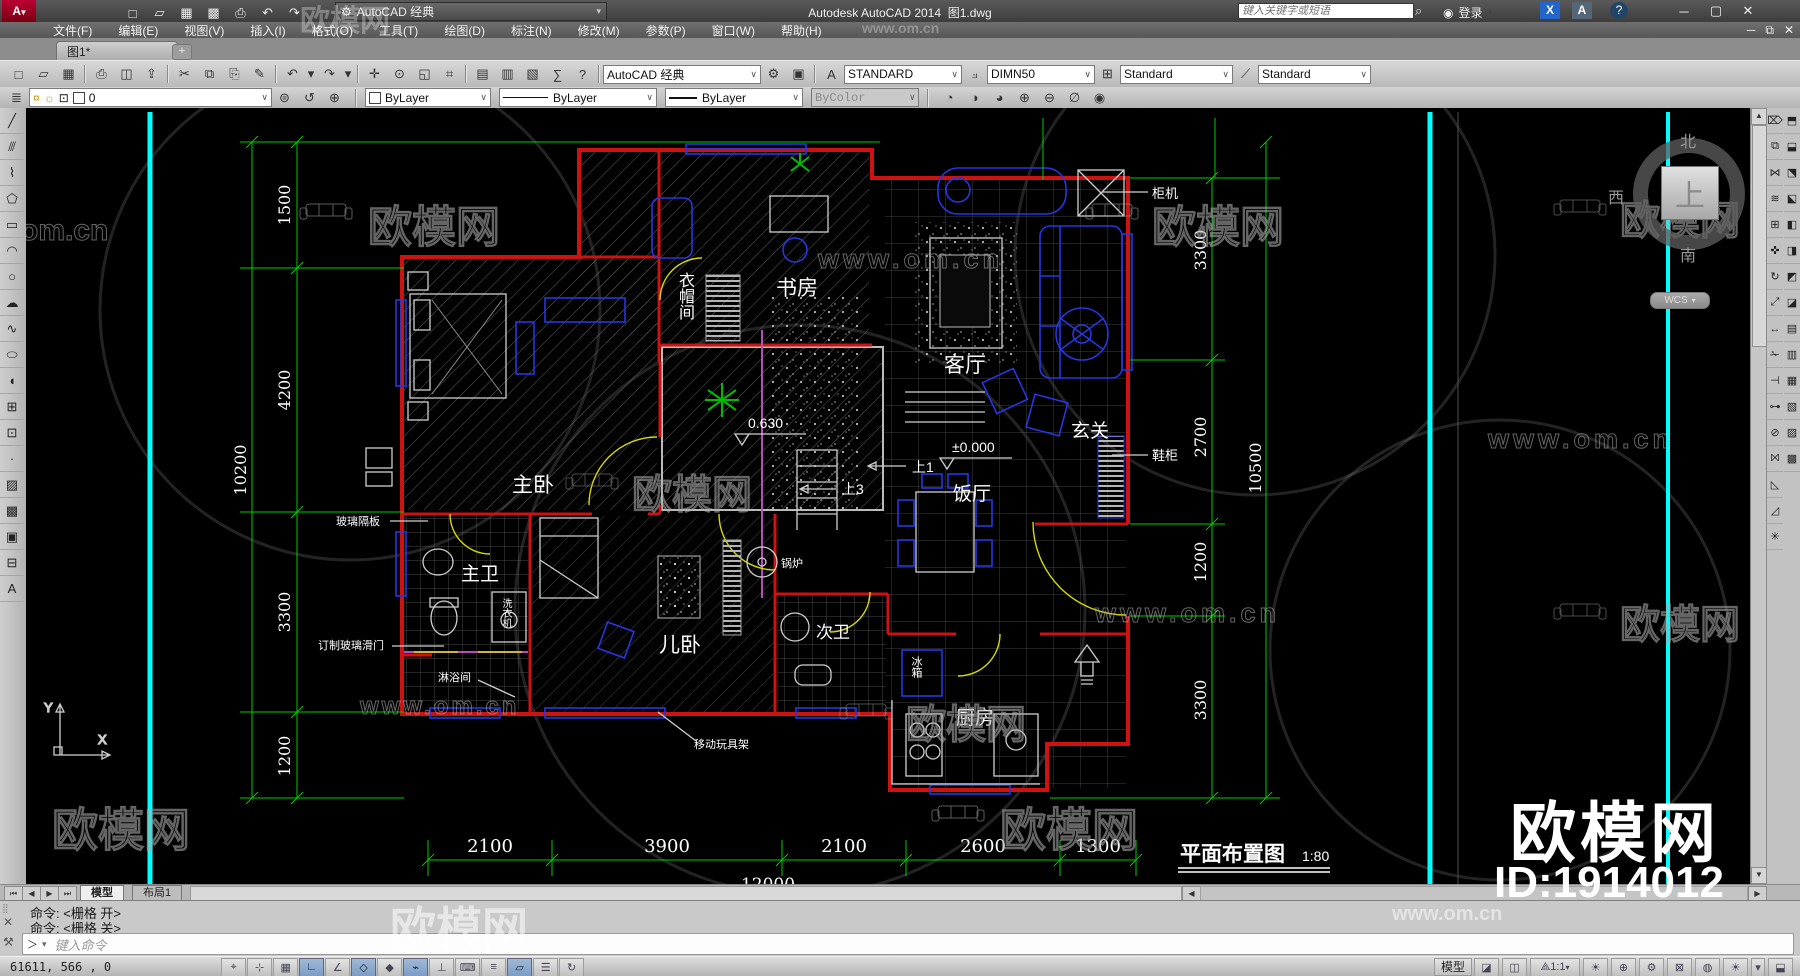 The width and height of the screenshot is (1800, 976). I want to click on help-icon: ?, so click(1619, 10).